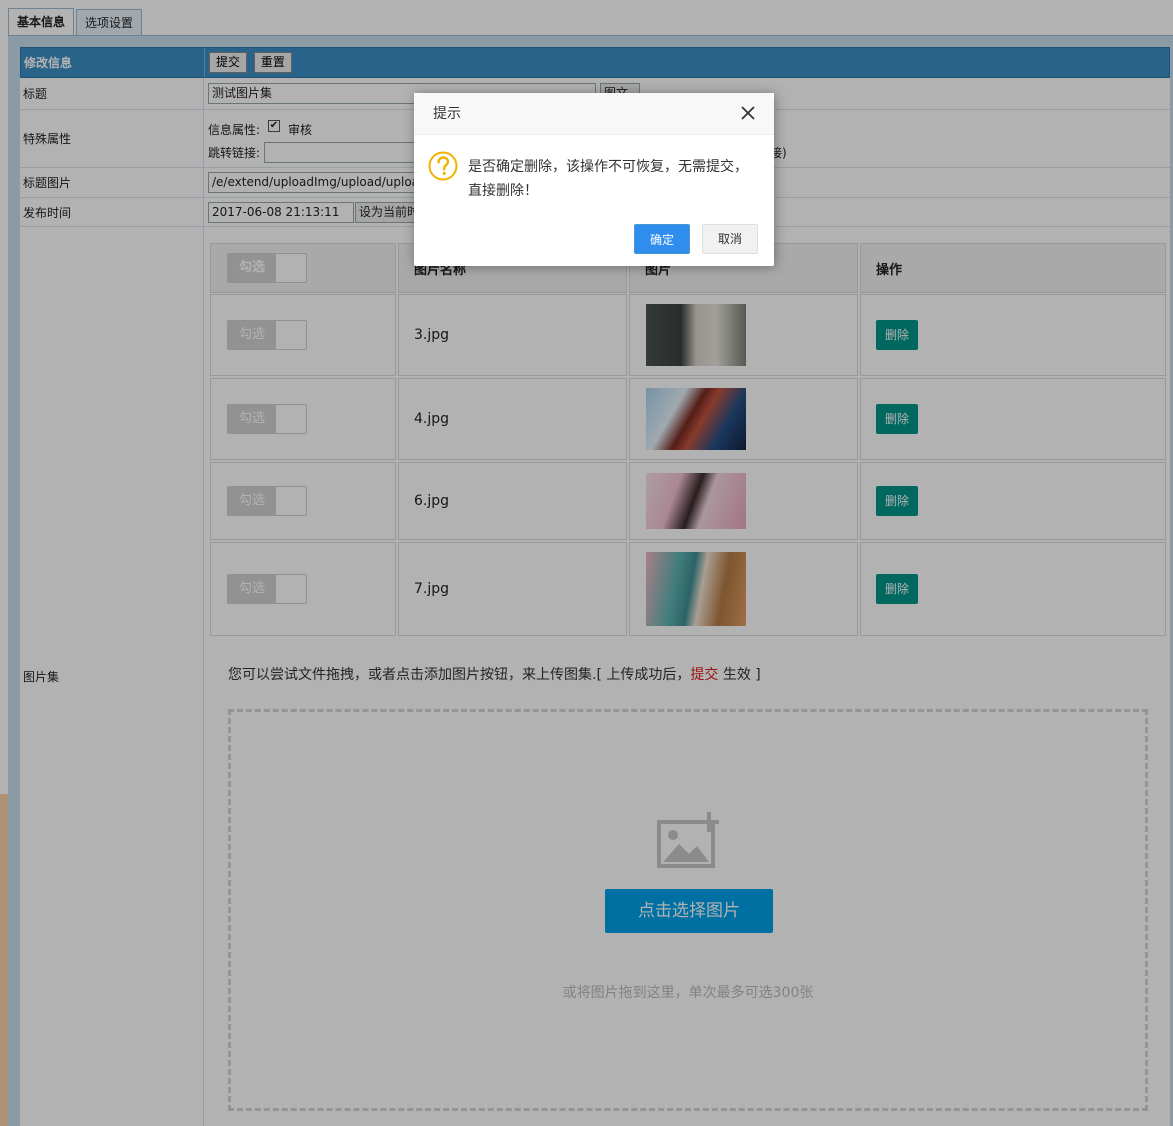 The image size is (1173, 1126). What do you see at coordinates (608, 179) in the screenshot?
I see `dialog-message: 是否确定删除，该操作不可恢复，无需提交，直接删除！` at bounding box center [608, 179].